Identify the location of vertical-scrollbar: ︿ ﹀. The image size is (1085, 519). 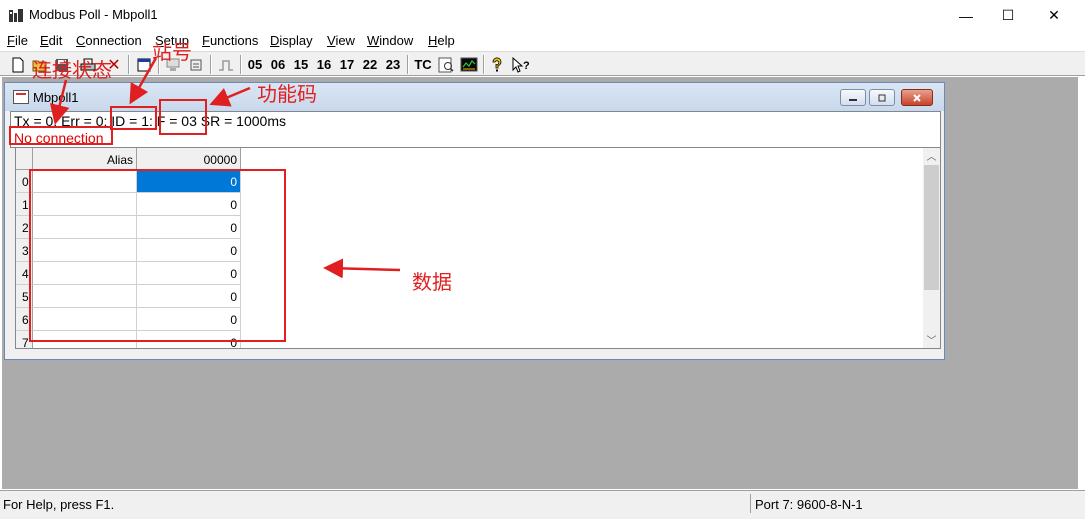
(931, 248).